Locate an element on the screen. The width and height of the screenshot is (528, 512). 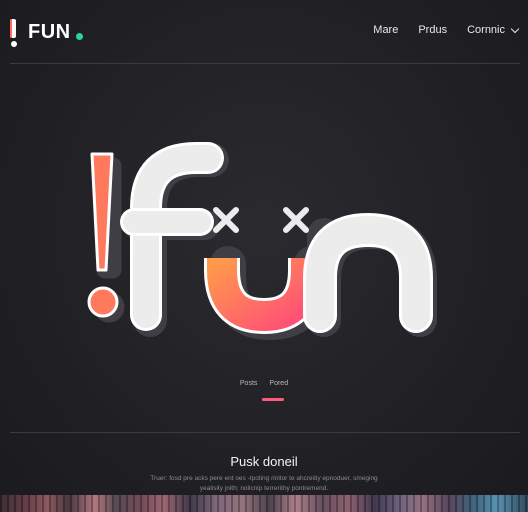
nav-item-mare: Mare is located at coordinates (385, 30).